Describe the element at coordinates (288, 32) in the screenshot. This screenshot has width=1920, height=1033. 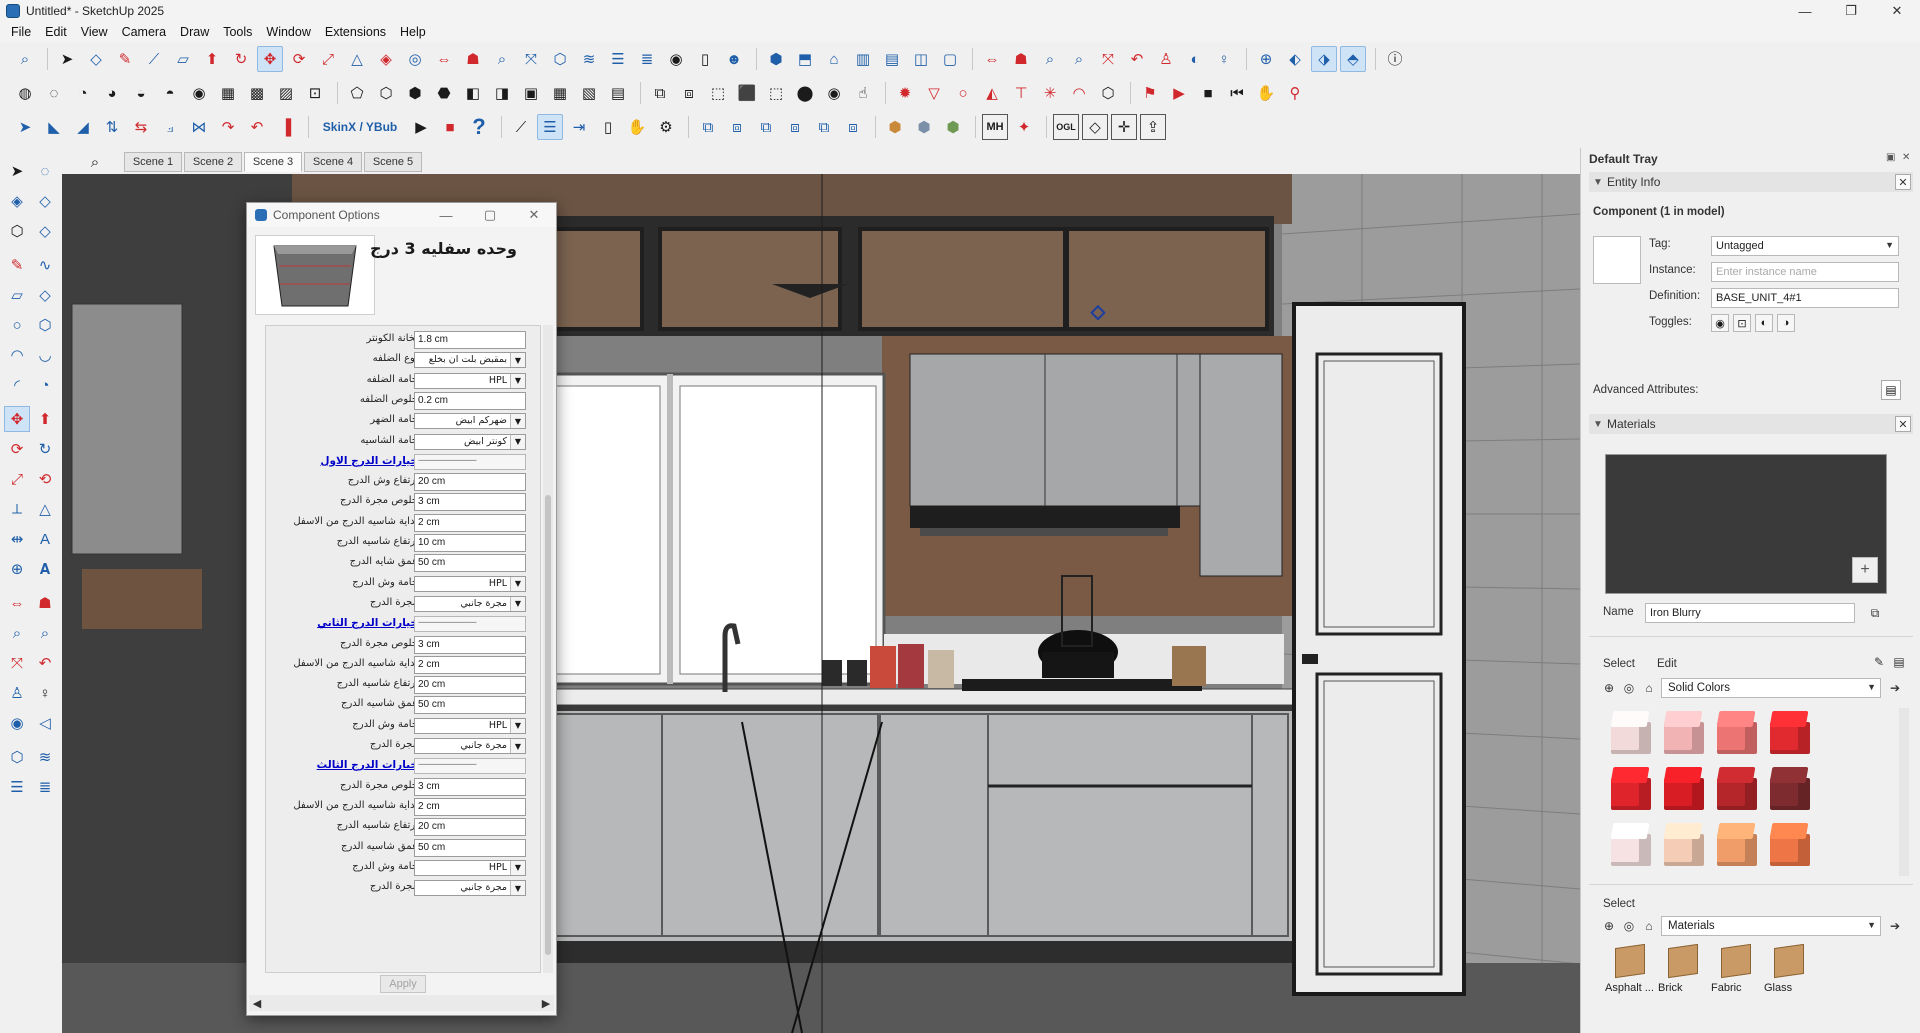
I see `menu-window: Window` at that location.